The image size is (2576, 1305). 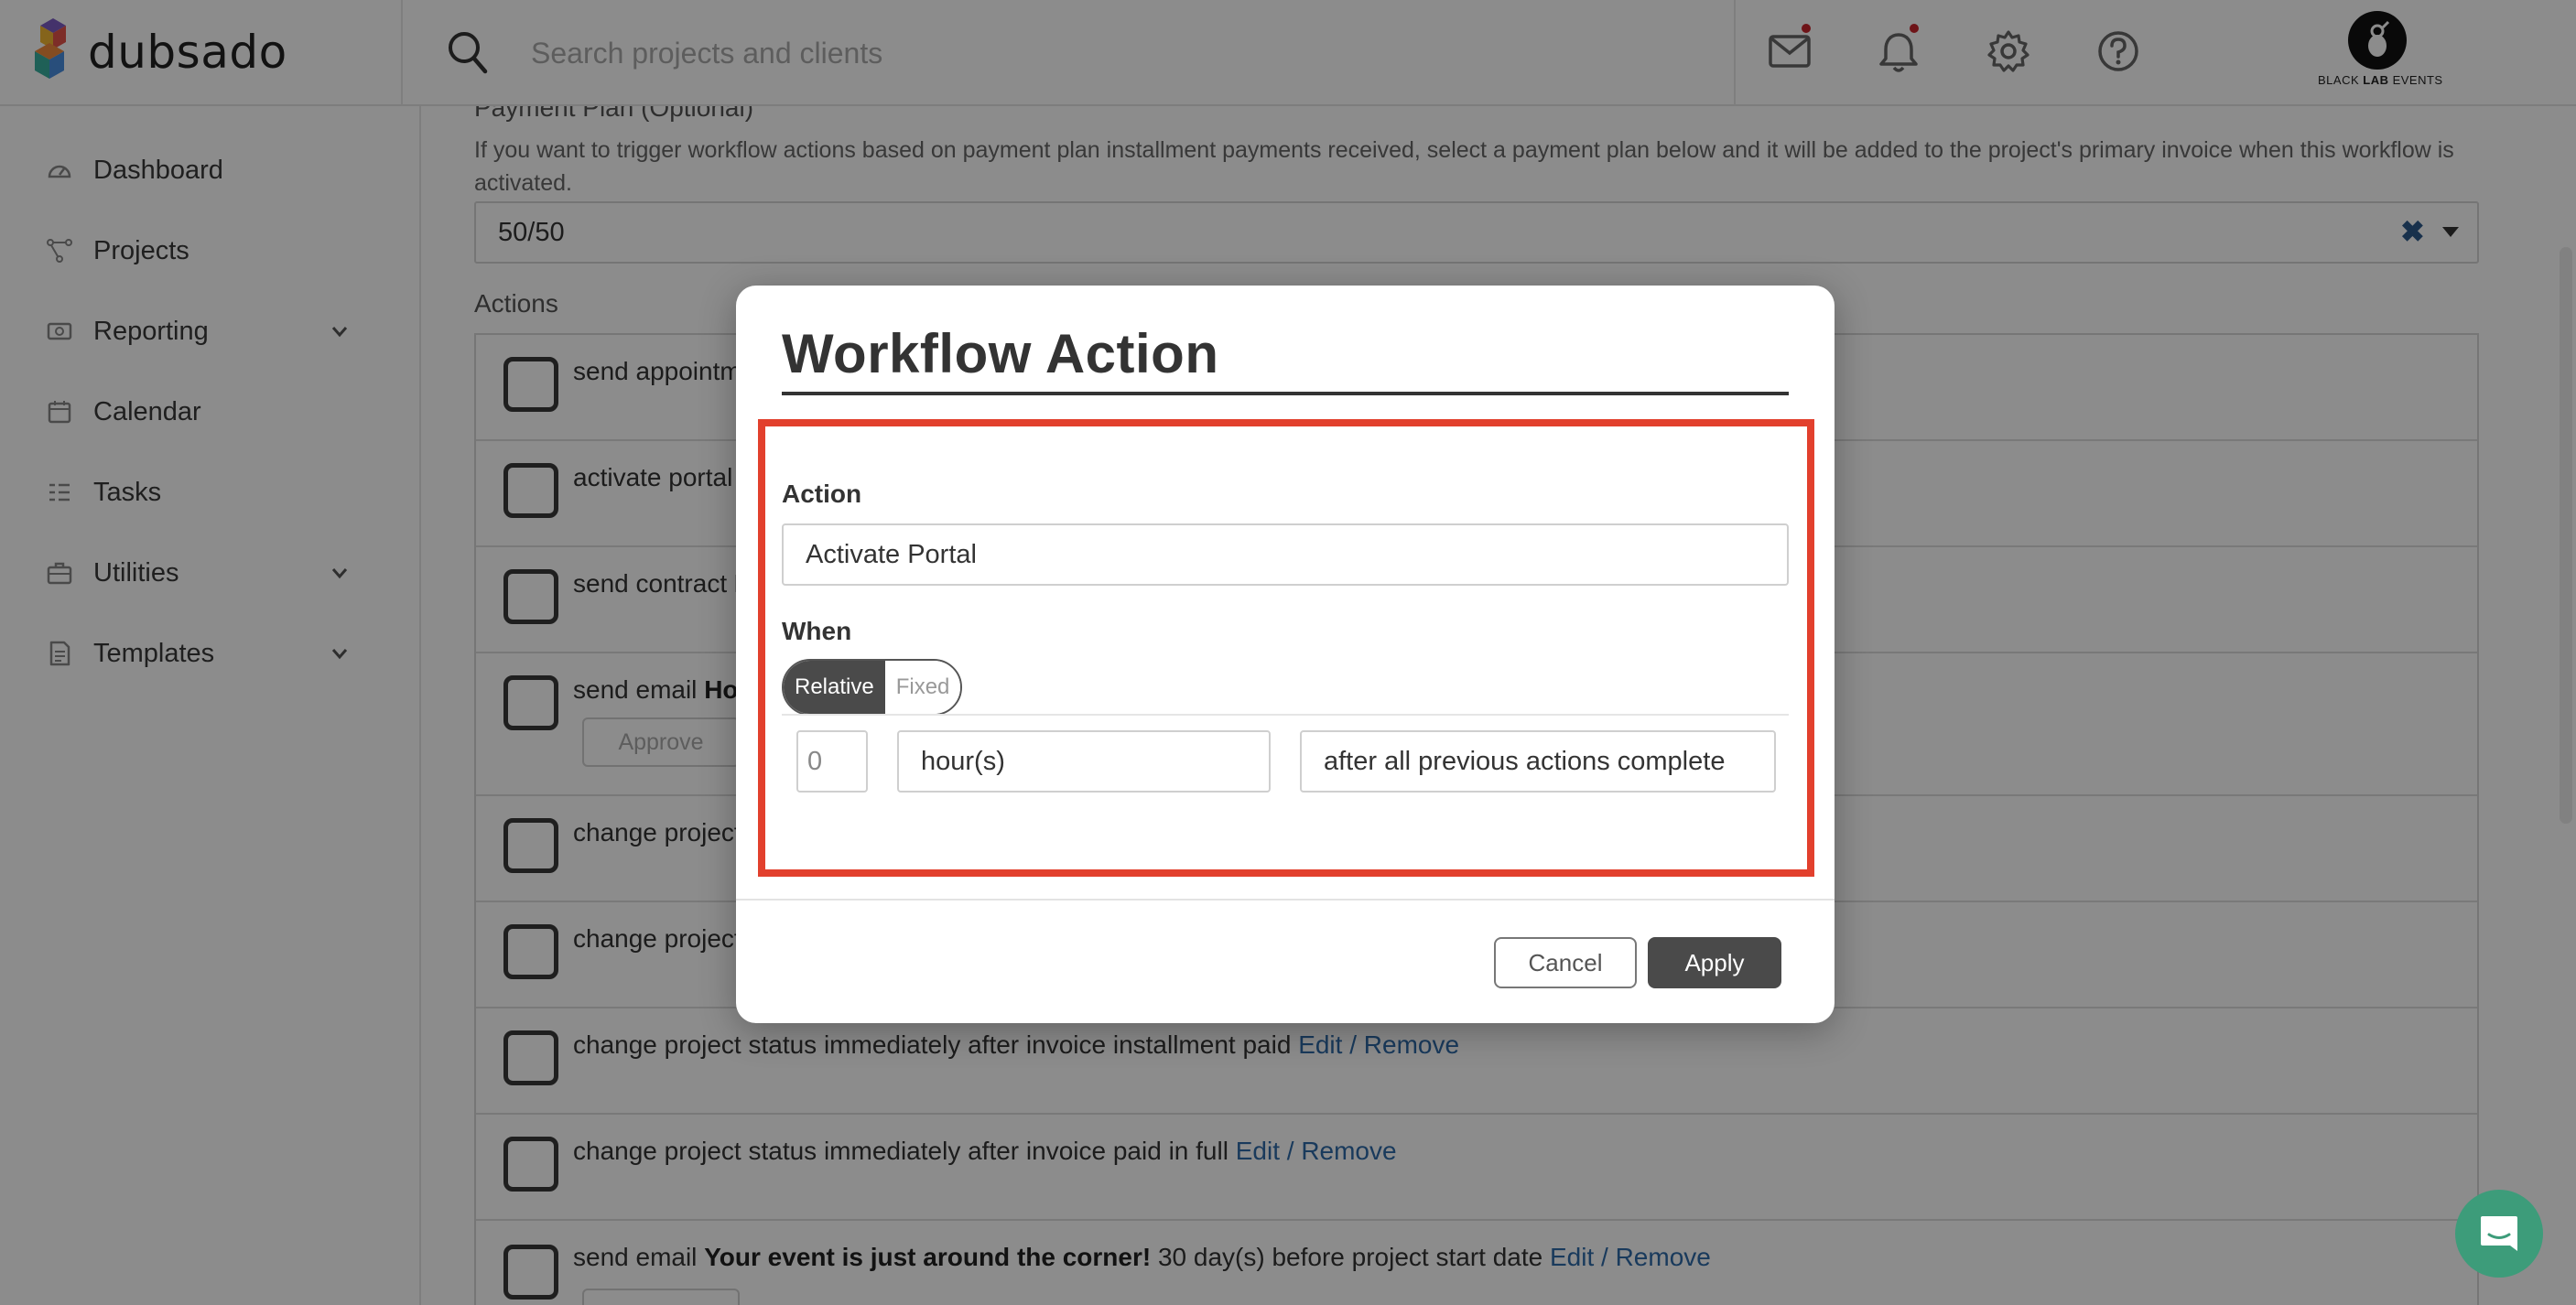 I want to click on amount-input, so click(x=832, y=761).